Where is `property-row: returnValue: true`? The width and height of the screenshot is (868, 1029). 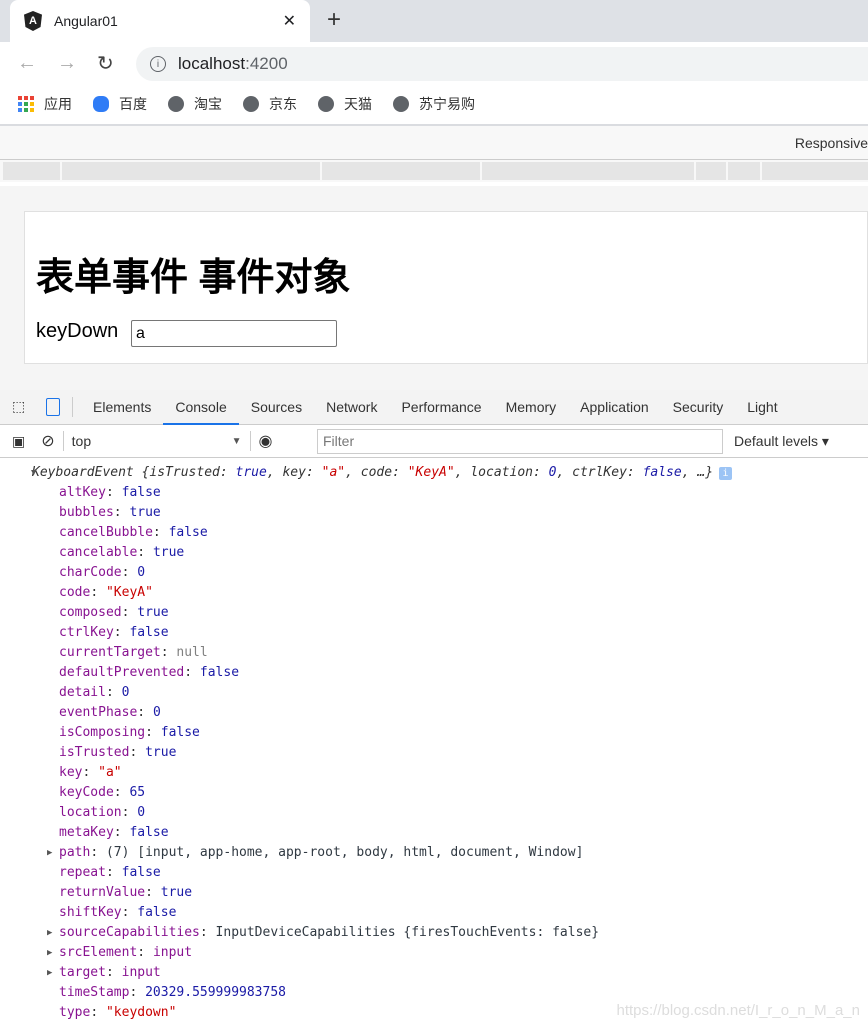
property-row: returnValue: true is located at coordinates (126, 892).